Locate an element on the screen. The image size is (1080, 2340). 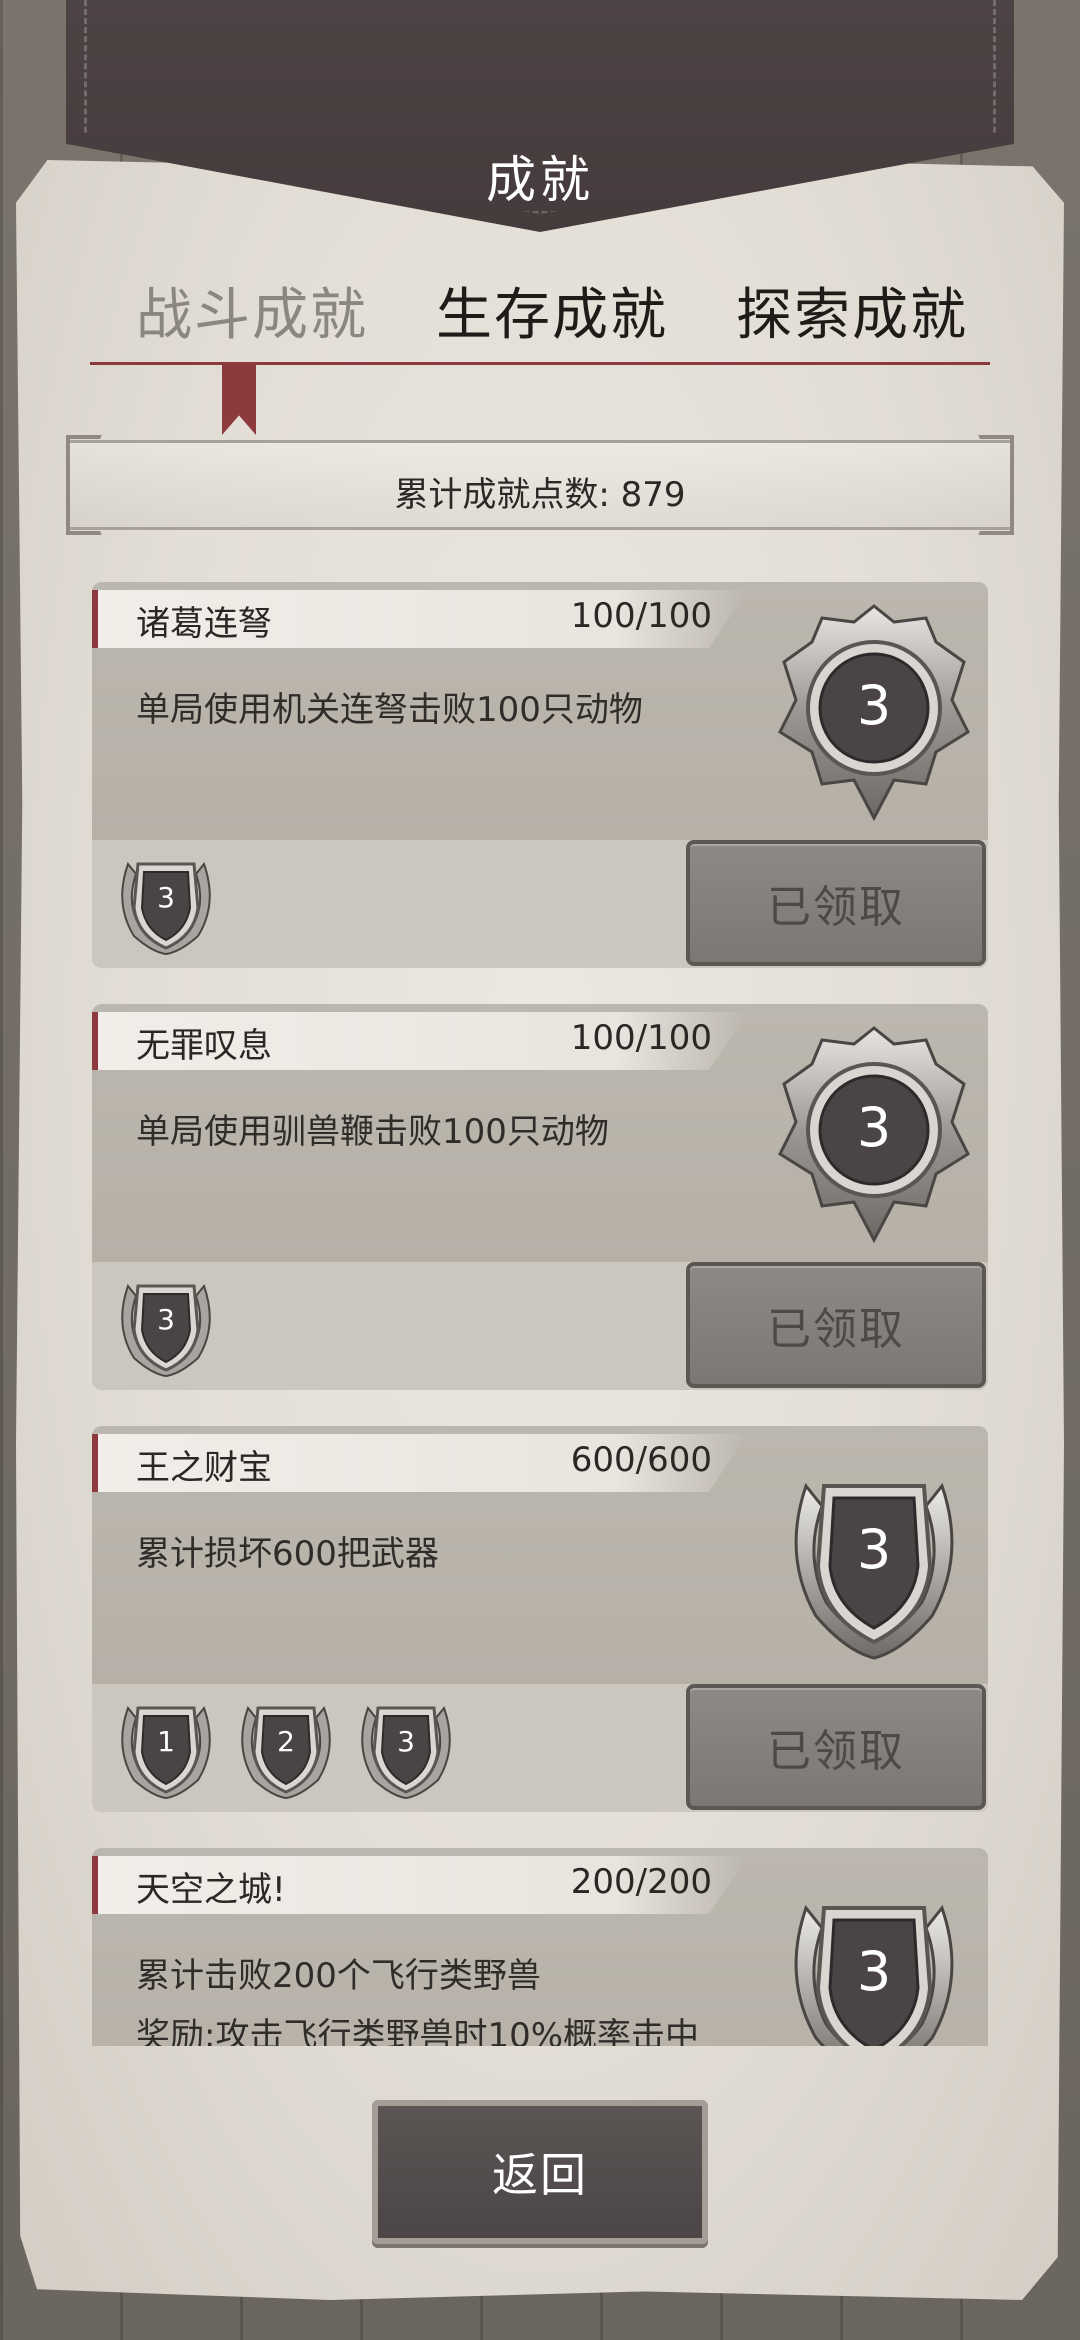
achievement-progress: 600/600 is located at coordinates (641, 1460).